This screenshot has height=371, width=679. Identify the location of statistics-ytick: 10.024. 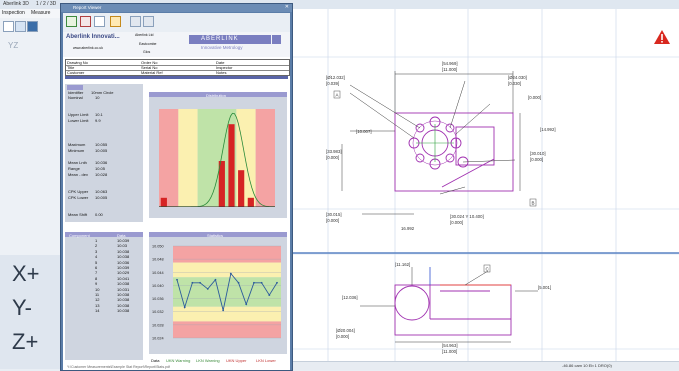
(158, 339).